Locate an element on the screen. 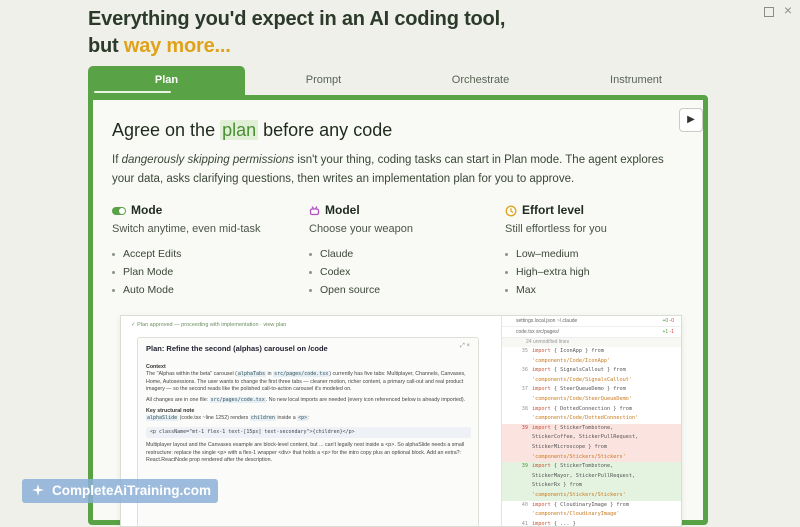 The image size is (800, 527). column-title: Mode is located at coordinates (147, 210).